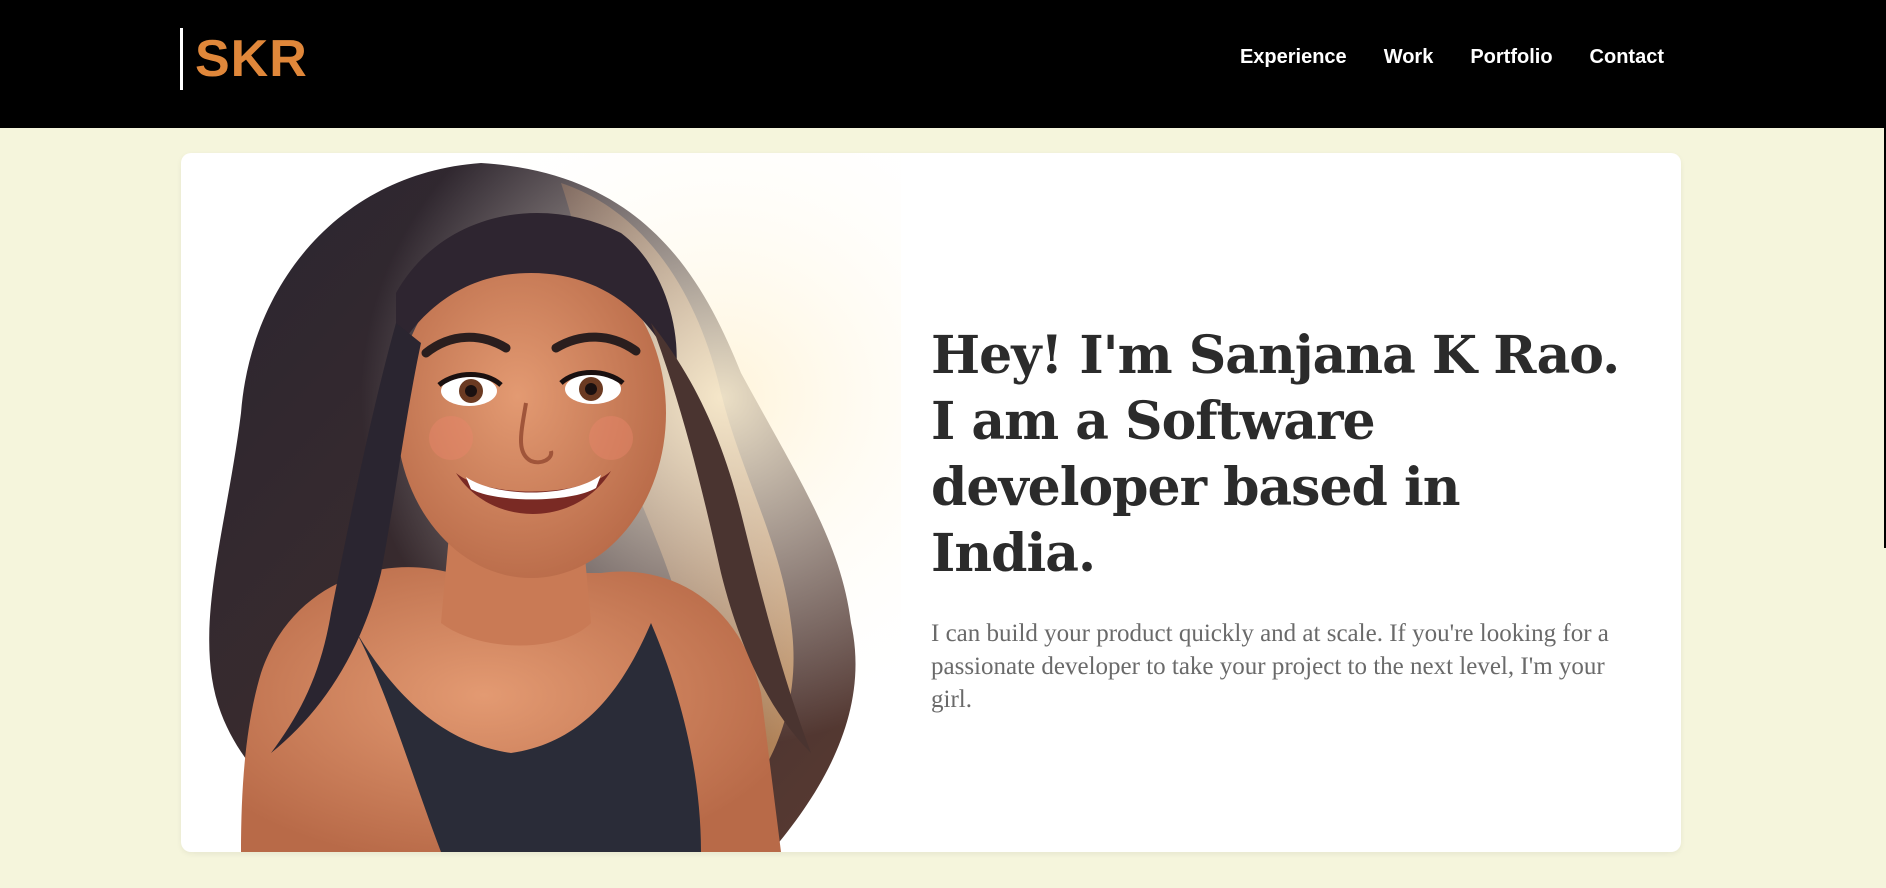  Describe the element at coordinates (1452, 57) in the screenshot. I see `main-nav: Experience Work Portfolio Contact` at that location.